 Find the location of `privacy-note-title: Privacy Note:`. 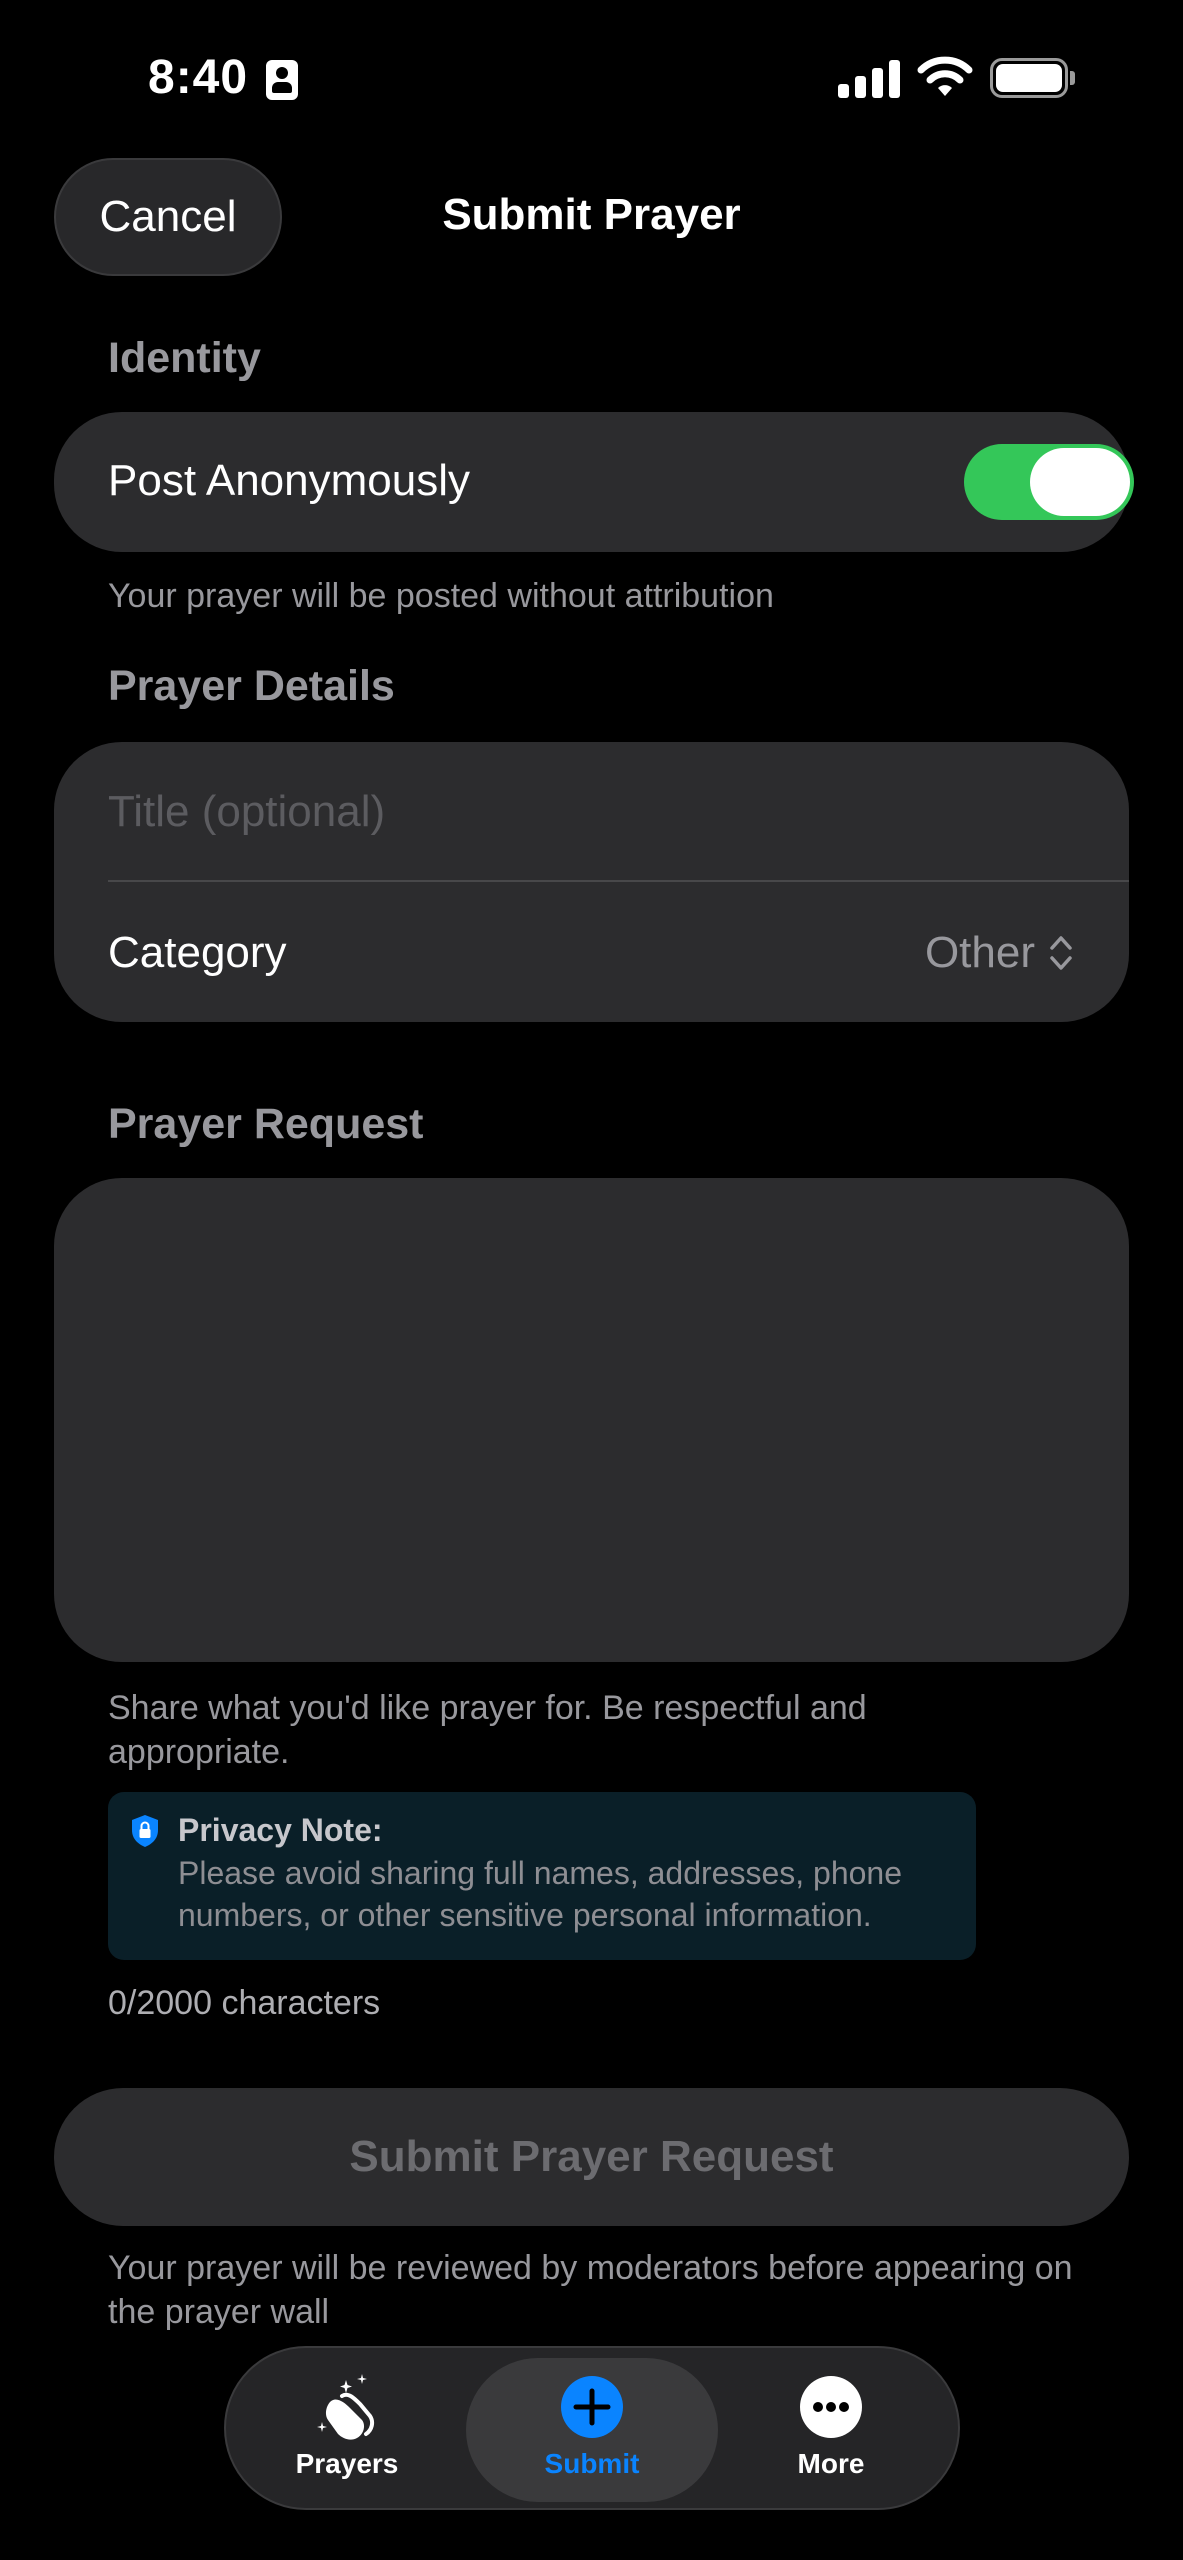

privacy-note-title: Privacy Note: is located at coordinates (280, 1830).